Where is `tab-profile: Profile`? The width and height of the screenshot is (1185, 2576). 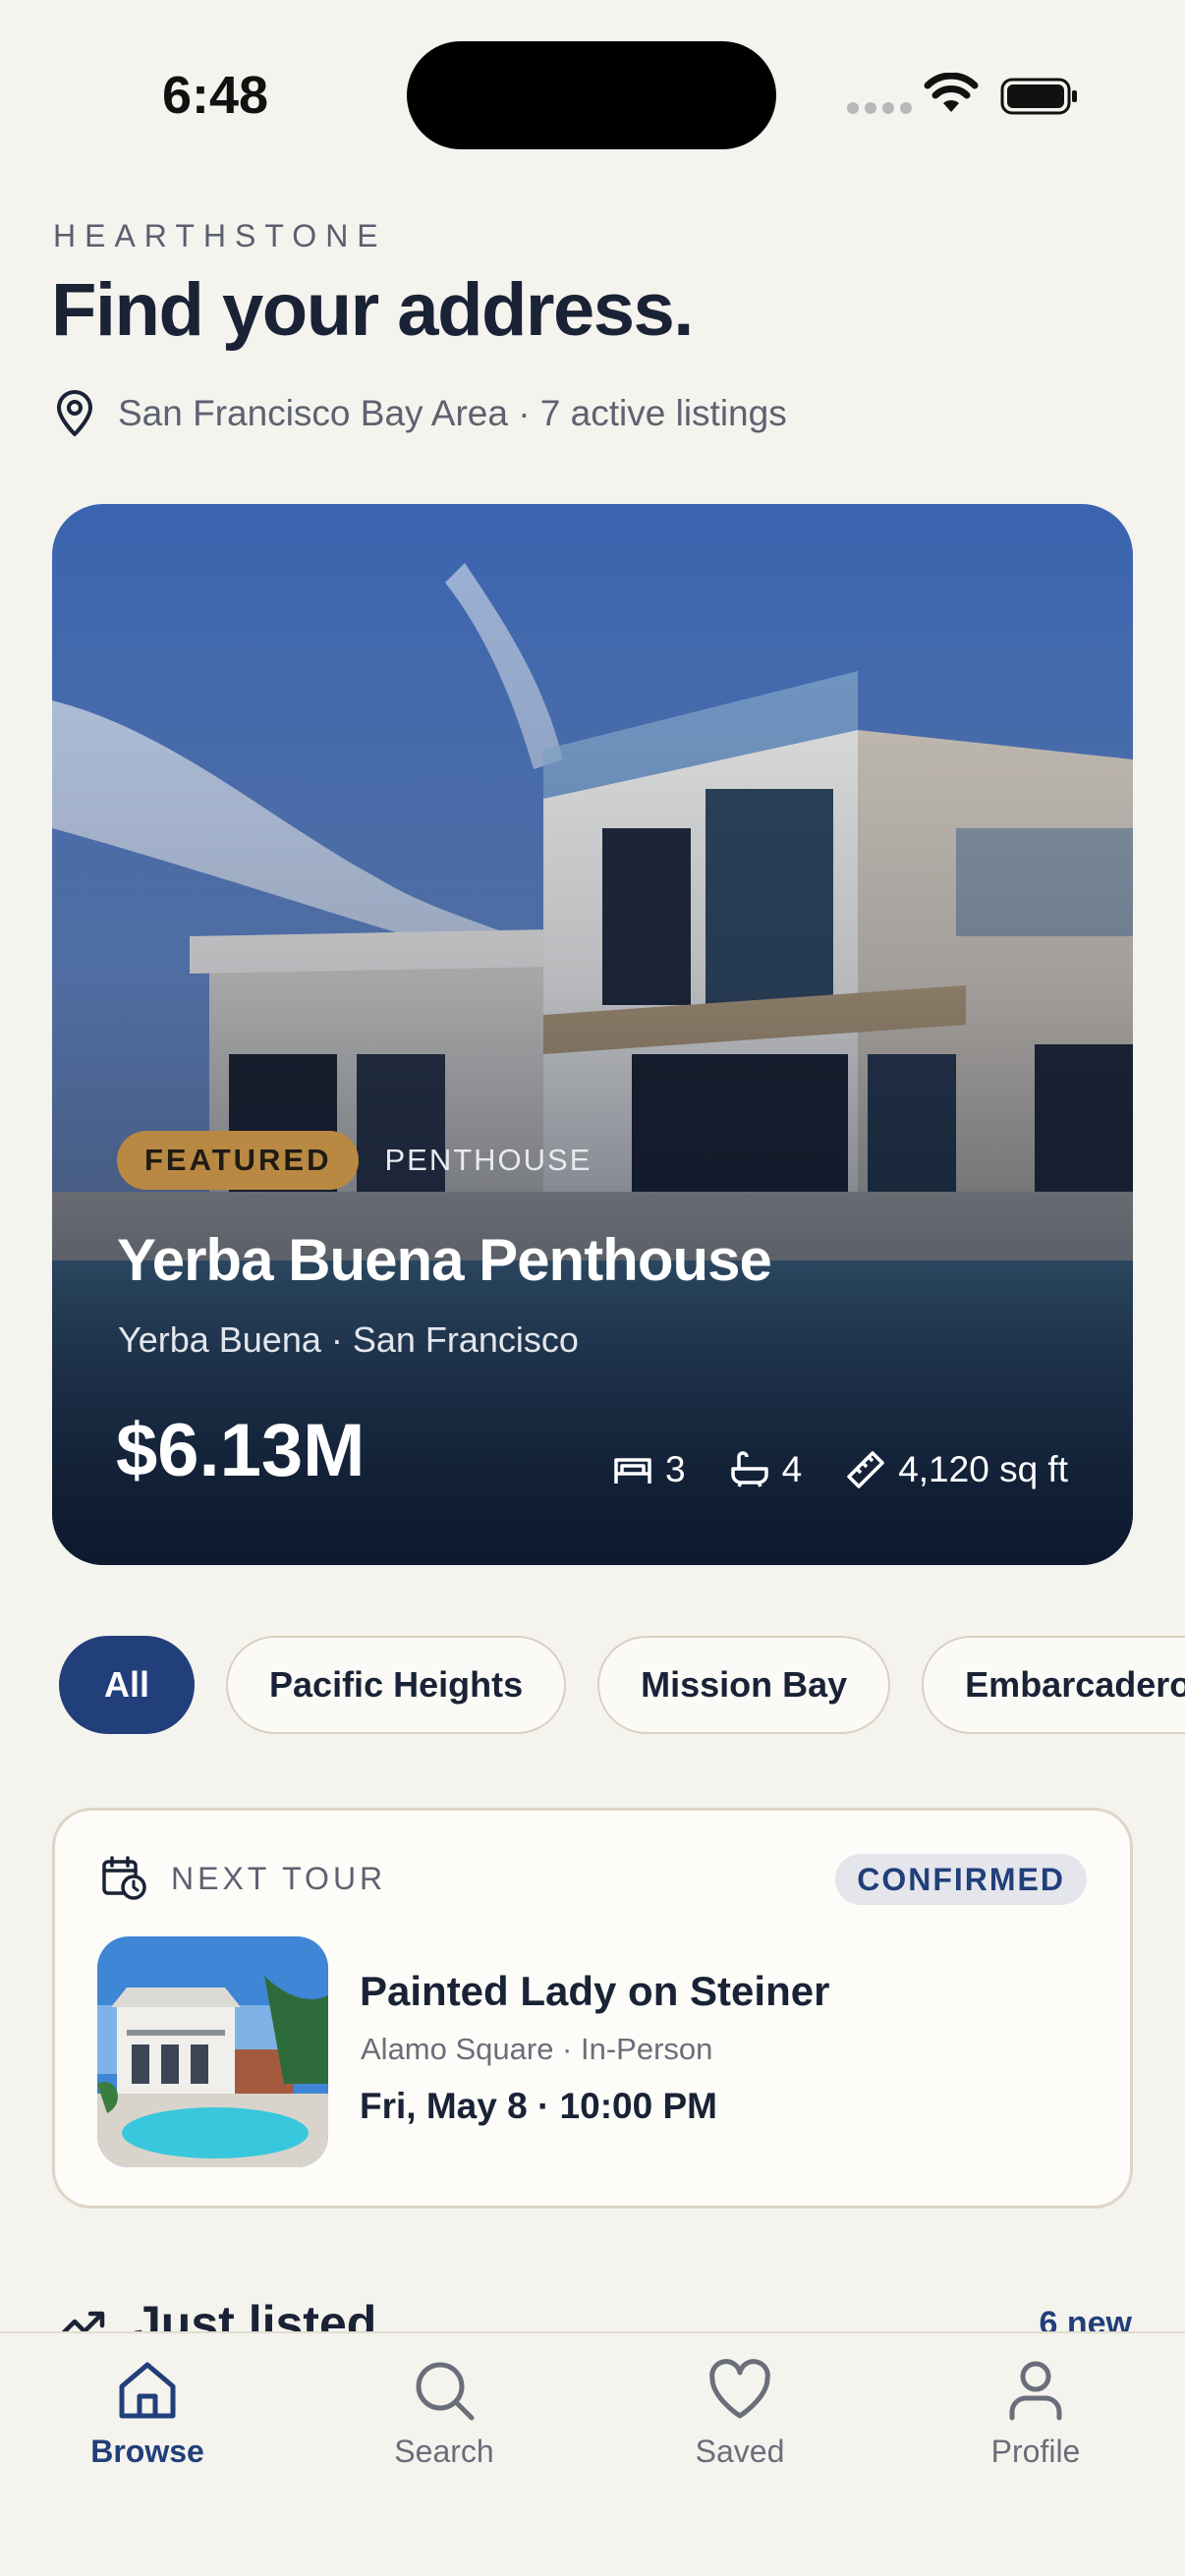
tab-profile: Profile is located at coordinates (1036, 2413).